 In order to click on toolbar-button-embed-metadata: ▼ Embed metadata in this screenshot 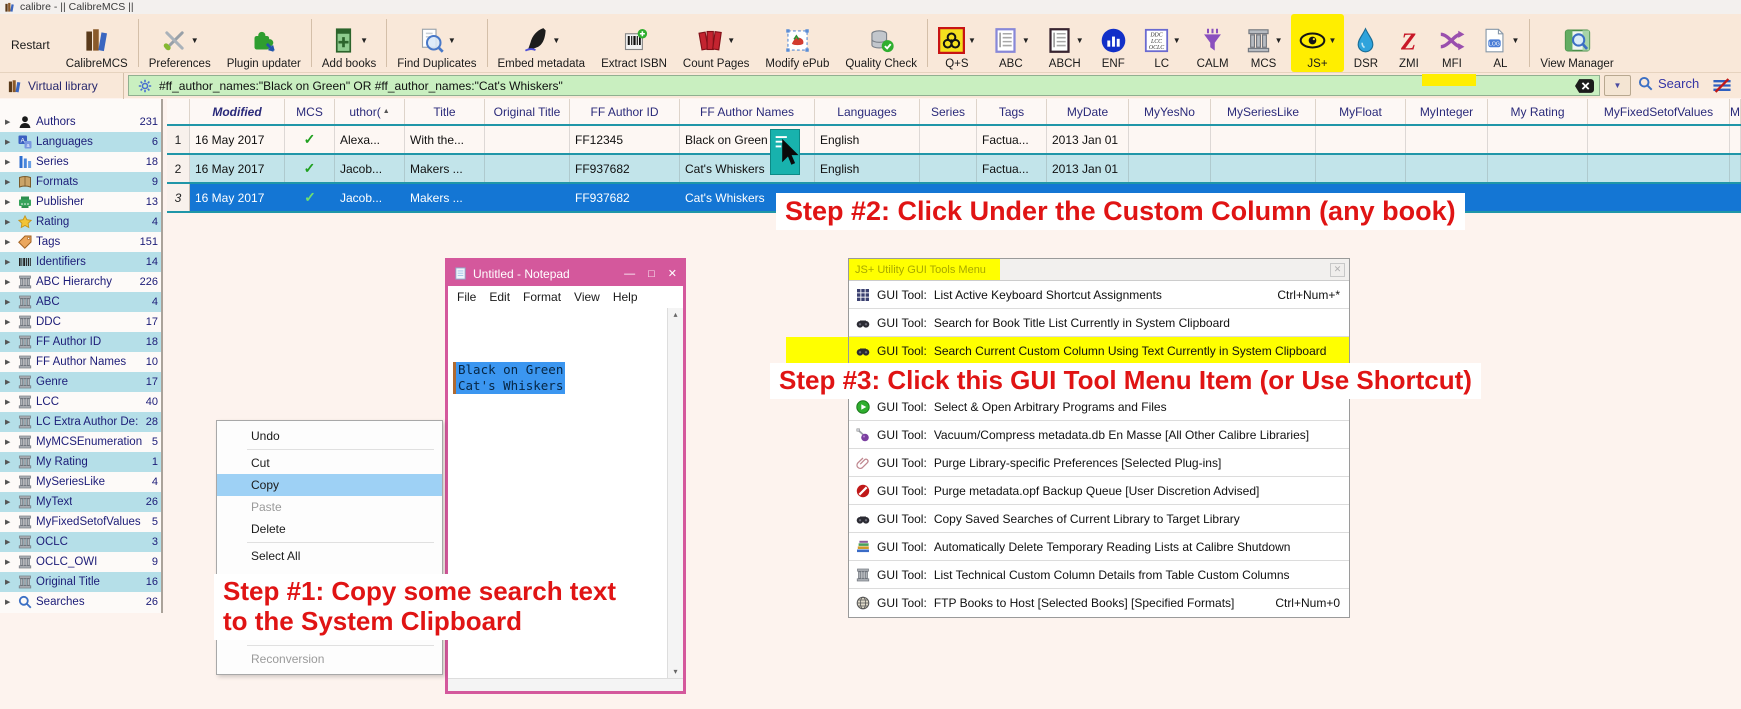, I will do `click(542, 43)`.